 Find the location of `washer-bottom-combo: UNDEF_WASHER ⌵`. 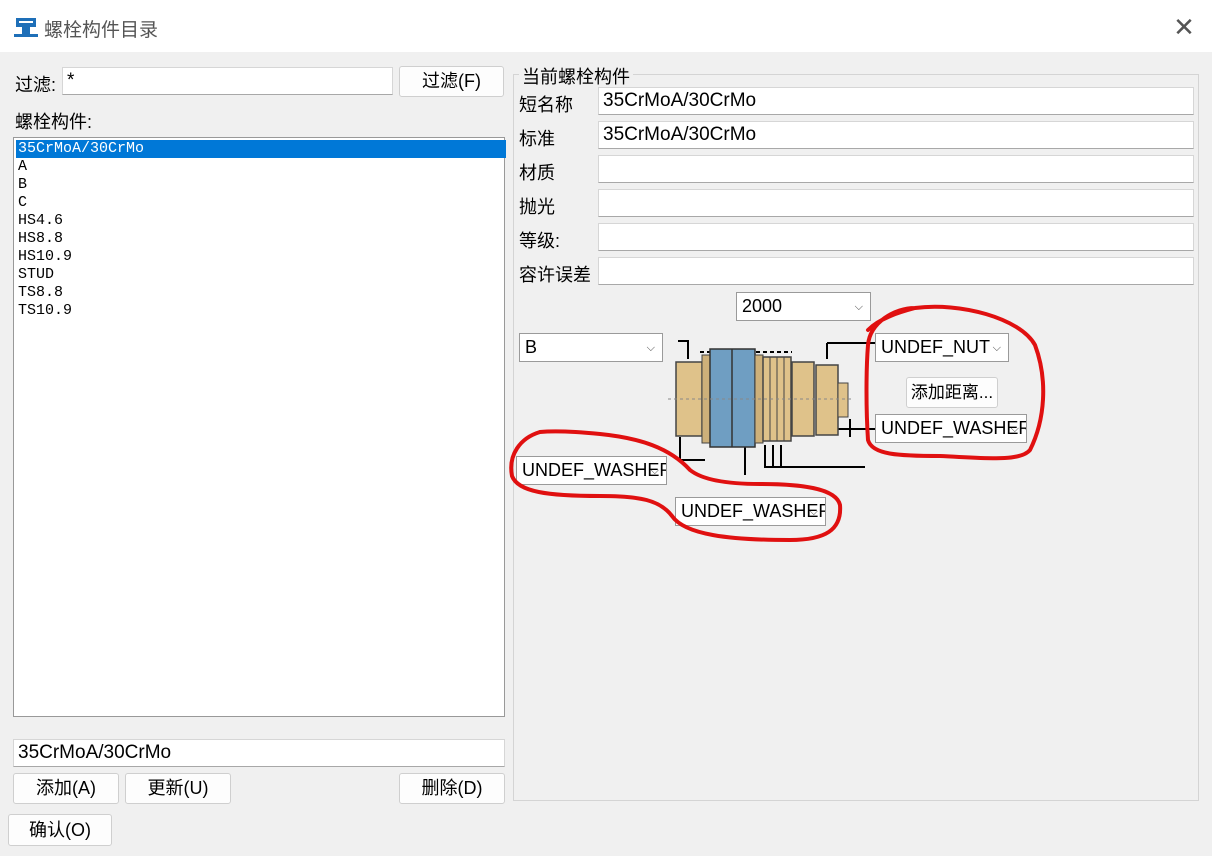

washer-bottom-combo: UNDEF_WASHER ⌵ is located at coordinates (750, 511).